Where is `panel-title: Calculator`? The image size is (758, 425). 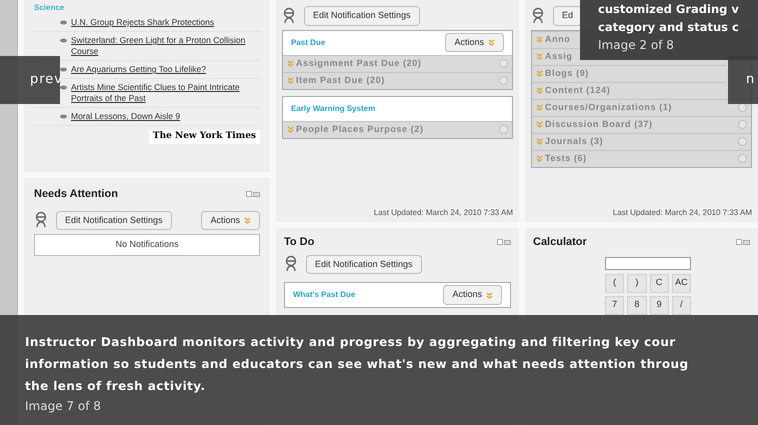
panel-title: Calculator is located at coordinates (560, 242).